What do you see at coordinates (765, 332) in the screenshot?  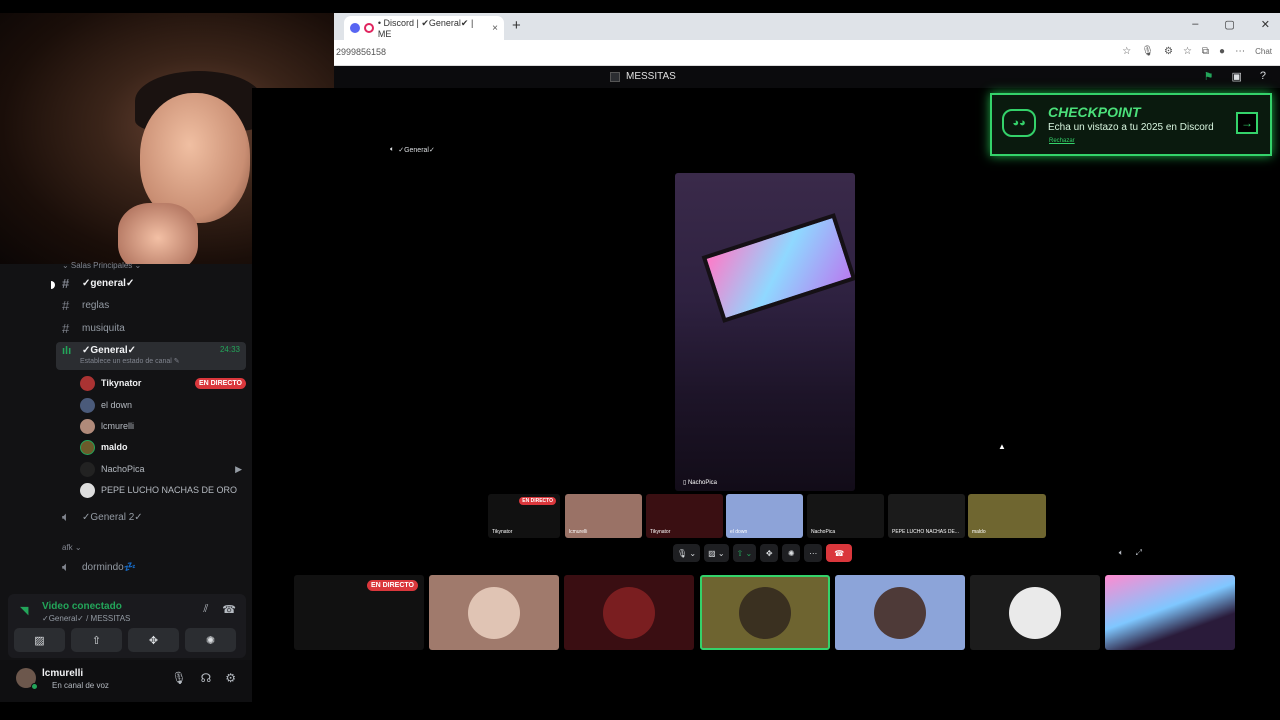 I see `main-video-nachopica: ▯ NachoPica` at bounding box center [765, 332].